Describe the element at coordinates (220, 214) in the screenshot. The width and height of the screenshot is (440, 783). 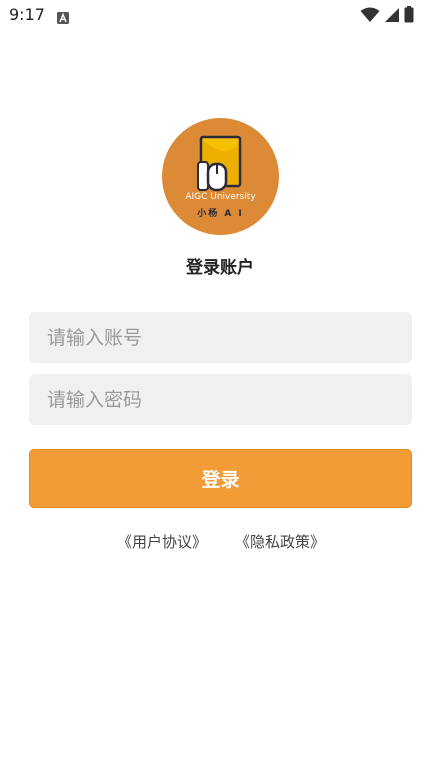
I see `logo-line2: 小杨 A I` at that location.